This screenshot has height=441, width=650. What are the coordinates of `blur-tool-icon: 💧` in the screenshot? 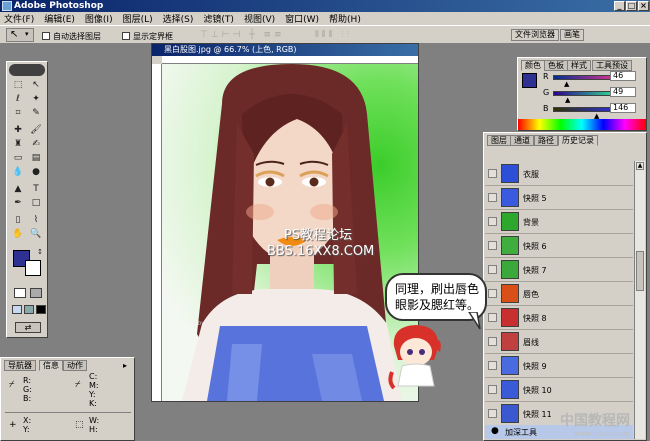 It's located at (18, 172).